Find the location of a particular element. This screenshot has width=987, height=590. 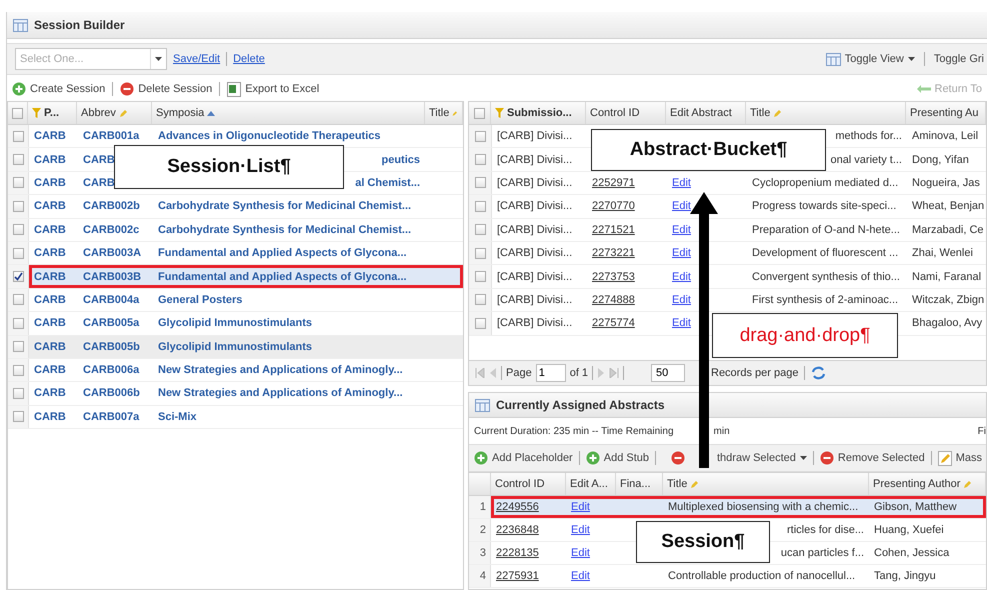

author-cell: Wheat, Benjan is located at coordinates (948, 206).